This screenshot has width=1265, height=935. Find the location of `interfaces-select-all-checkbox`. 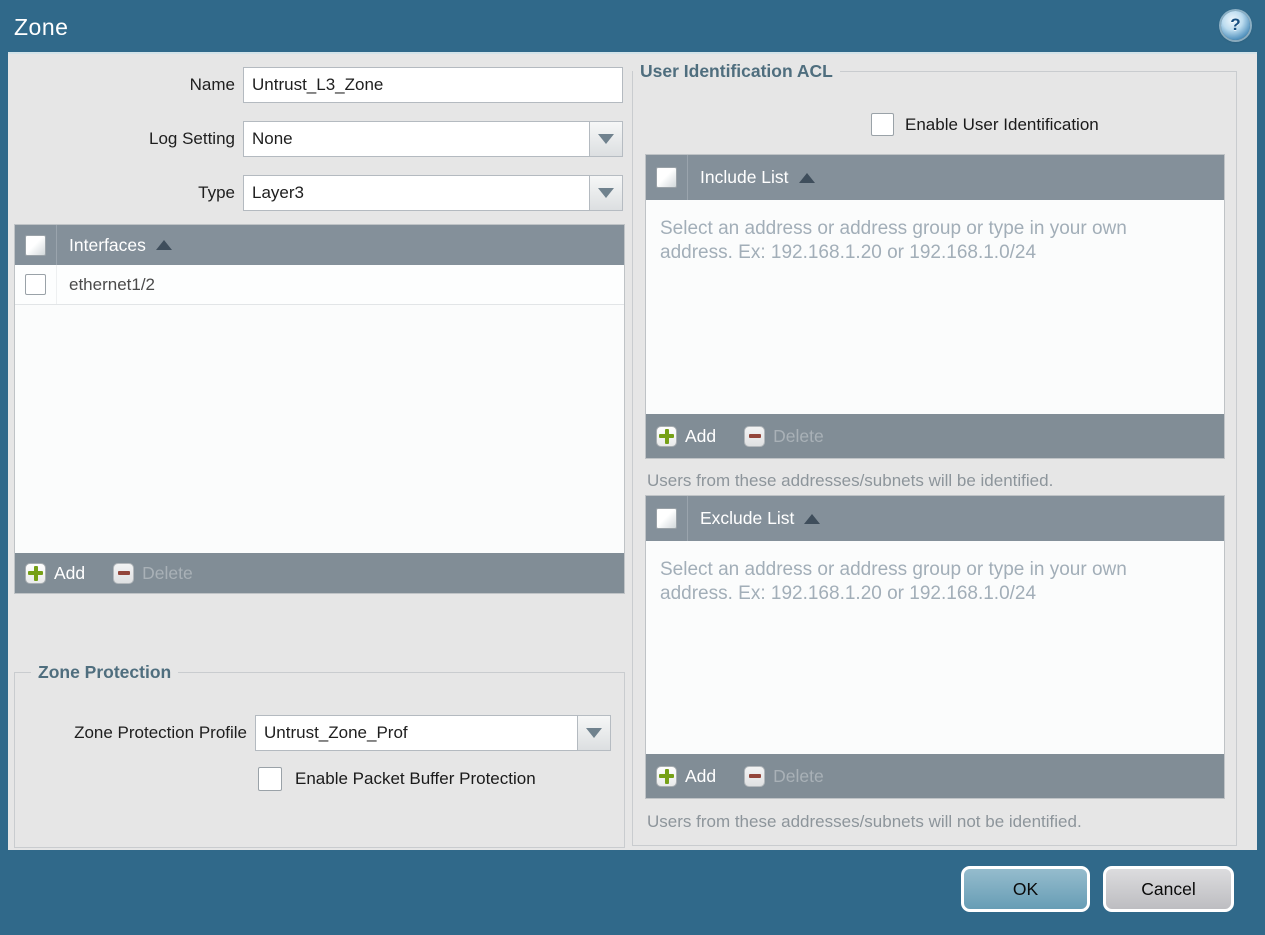

interfaces-select-all-checkbox is located at coordinates (35, 245).